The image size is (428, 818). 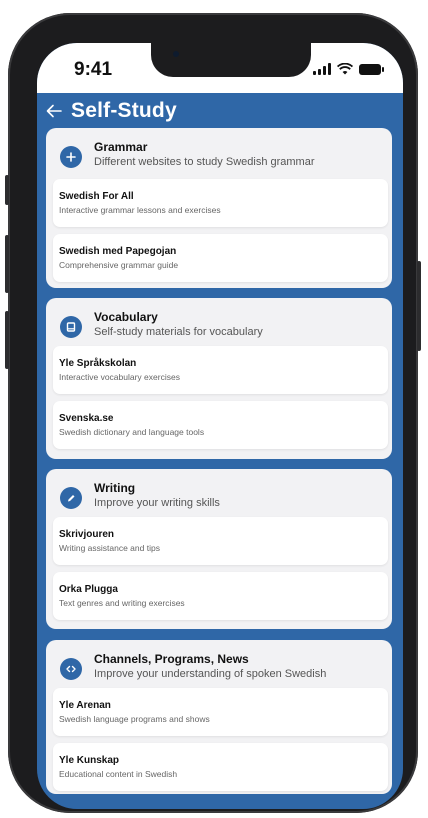 I want to click on section-description: Self-study materials for vocabulary, so click(x=178, y=332).